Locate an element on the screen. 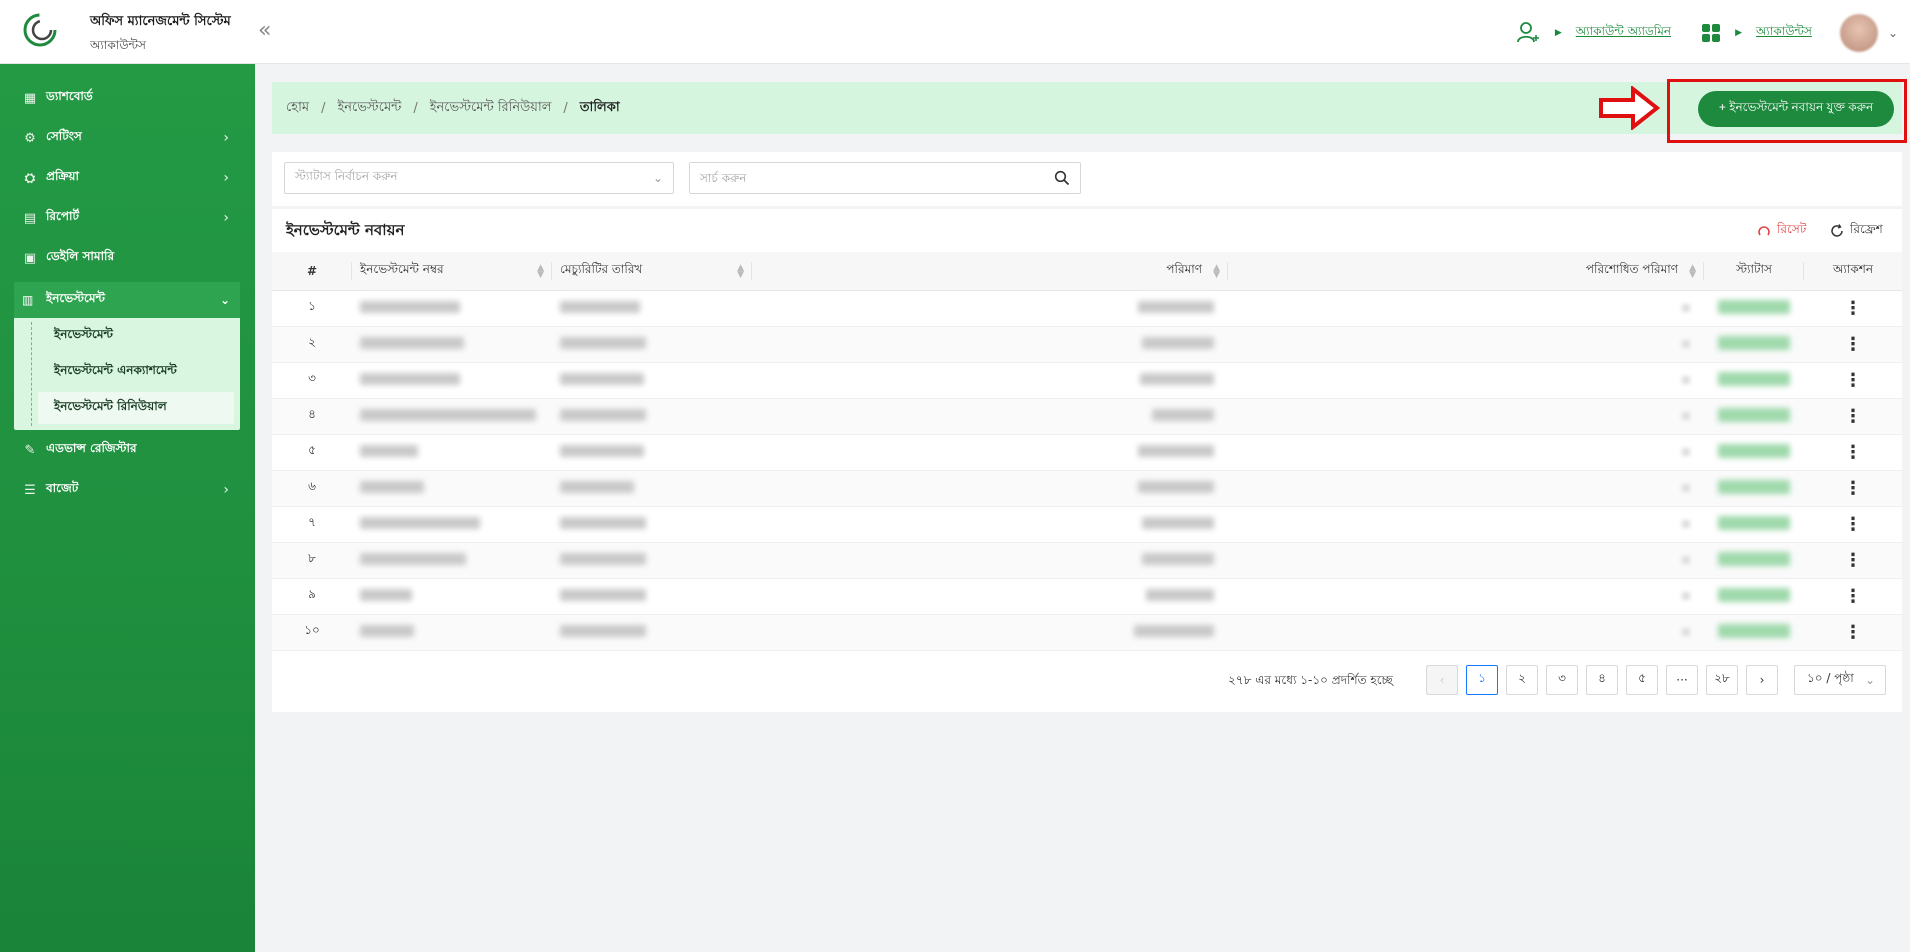 This screenshot has width=1910, height=952. page-size-select: ১০ / পৃষ্ঠা ⌄ is located at coordinates (1840, 680).